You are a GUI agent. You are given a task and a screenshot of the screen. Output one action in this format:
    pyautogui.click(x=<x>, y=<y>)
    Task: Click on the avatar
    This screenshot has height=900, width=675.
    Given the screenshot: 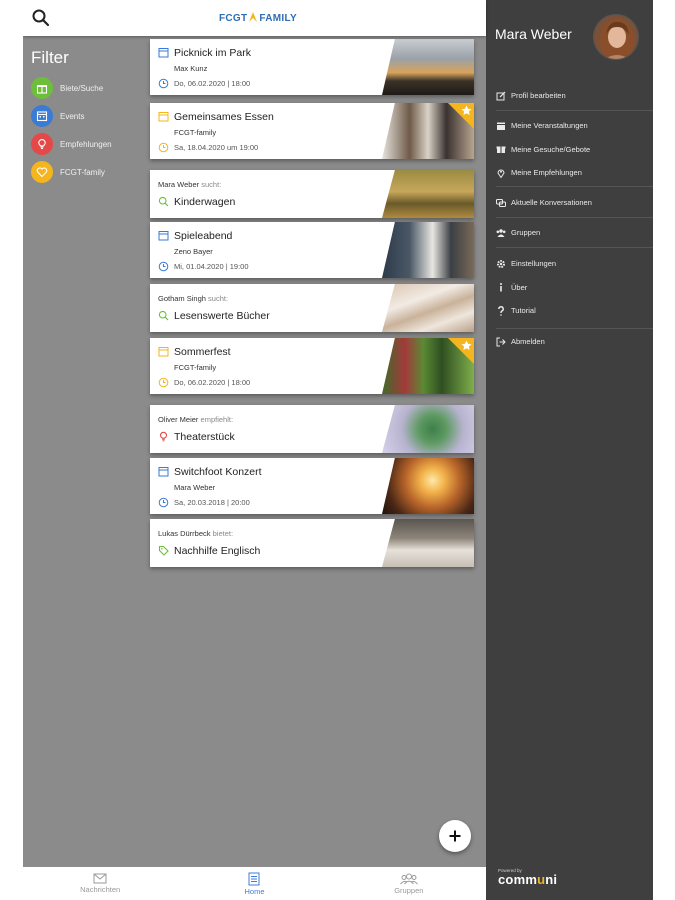 What is the action you would take?
    pyautogui.click(x=616, y=37)
    